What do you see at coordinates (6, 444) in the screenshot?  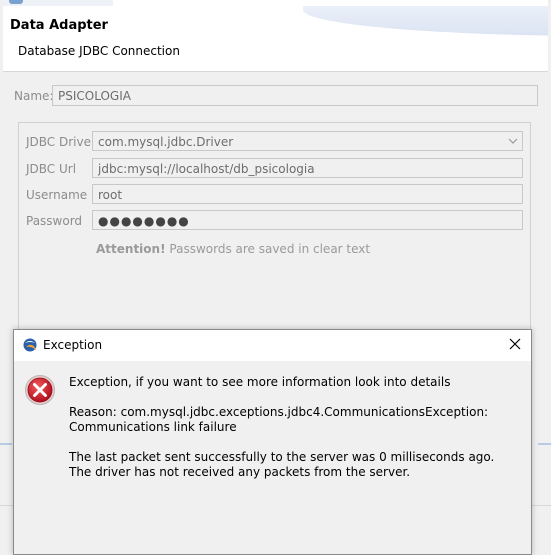 I see `left-accent` at bounding box center [6, 444].